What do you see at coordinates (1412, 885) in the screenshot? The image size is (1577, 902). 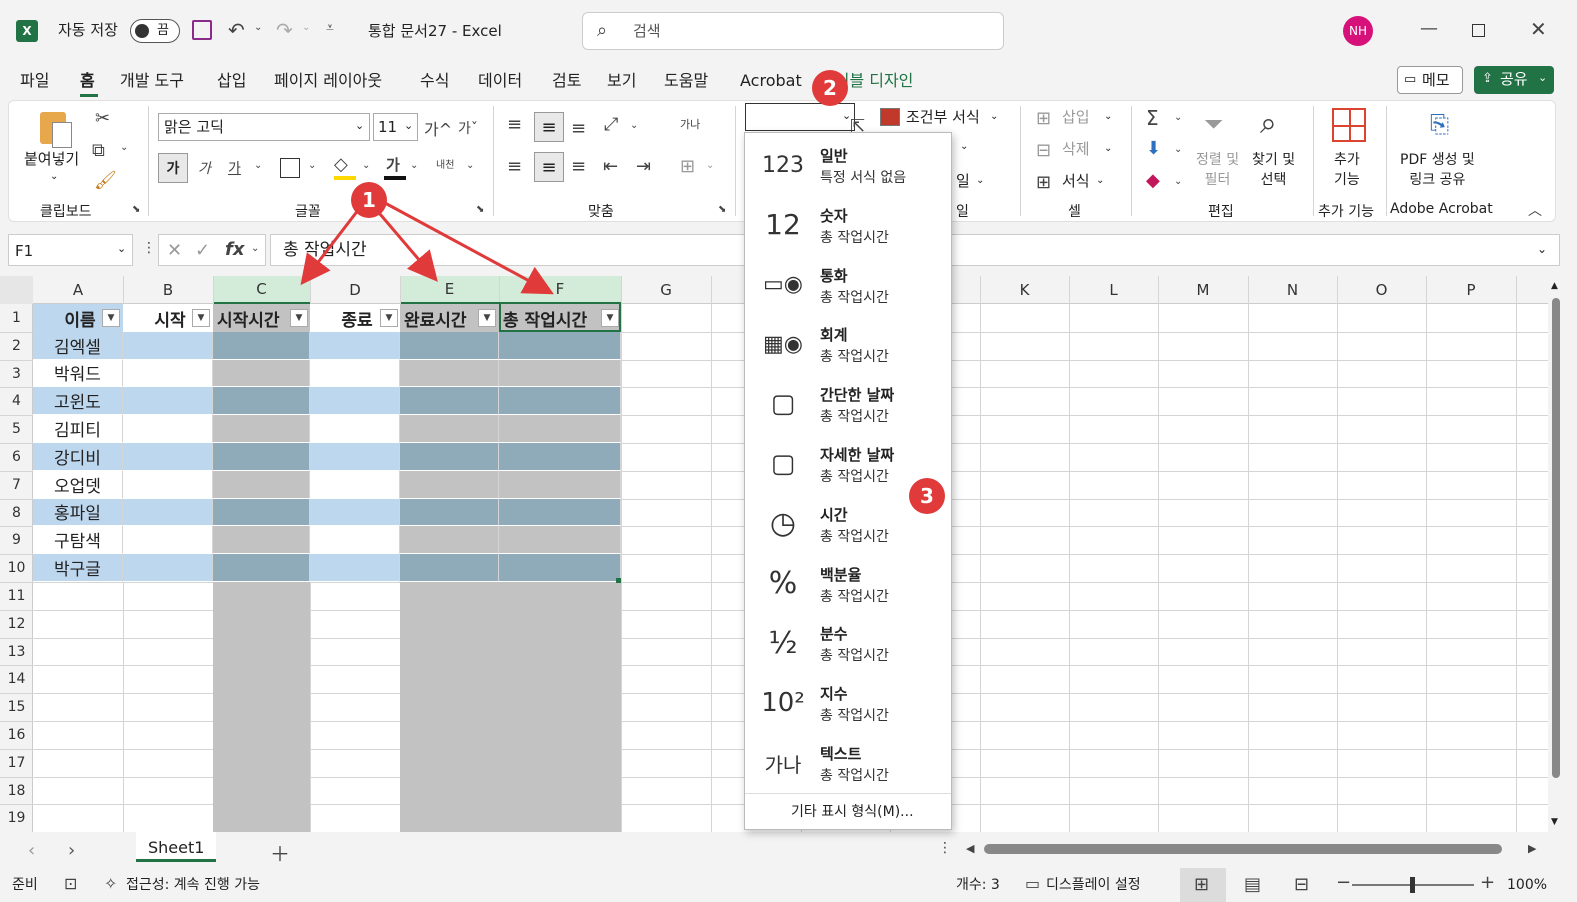 I see `zoom-slider-thumb` at bounding box center [1412, 885].